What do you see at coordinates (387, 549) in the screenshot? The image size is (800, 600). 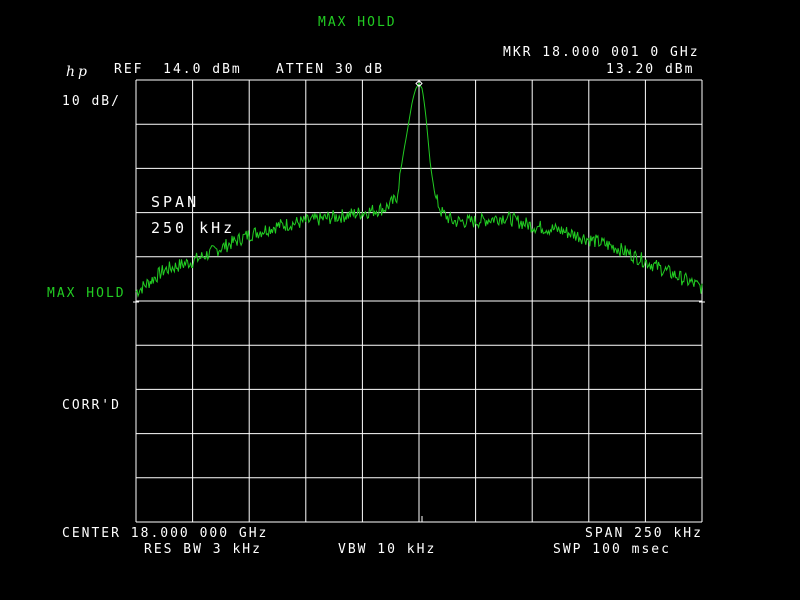 I see `video-bandwidth: VBW 10 kHz` at bounding box center [387, 549].